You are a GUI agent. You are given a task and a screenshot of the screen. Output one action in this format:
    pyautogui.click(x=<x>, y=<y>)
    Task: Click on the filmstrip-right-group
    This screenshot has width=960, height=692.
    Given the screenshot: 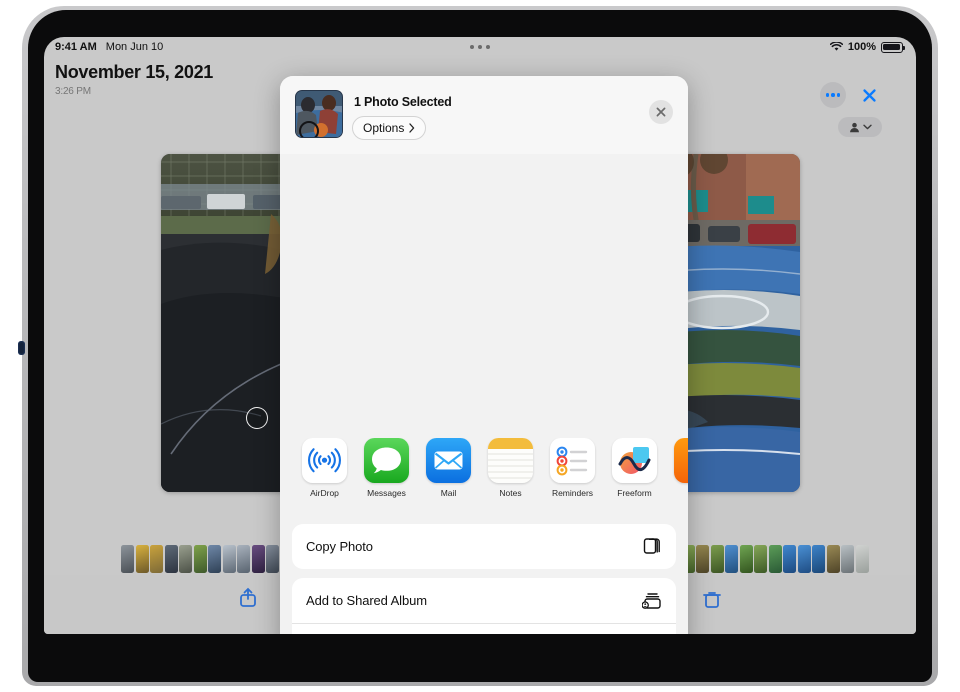 What is the action you would take?
    pyautogui.click(x=768, y=559)
    